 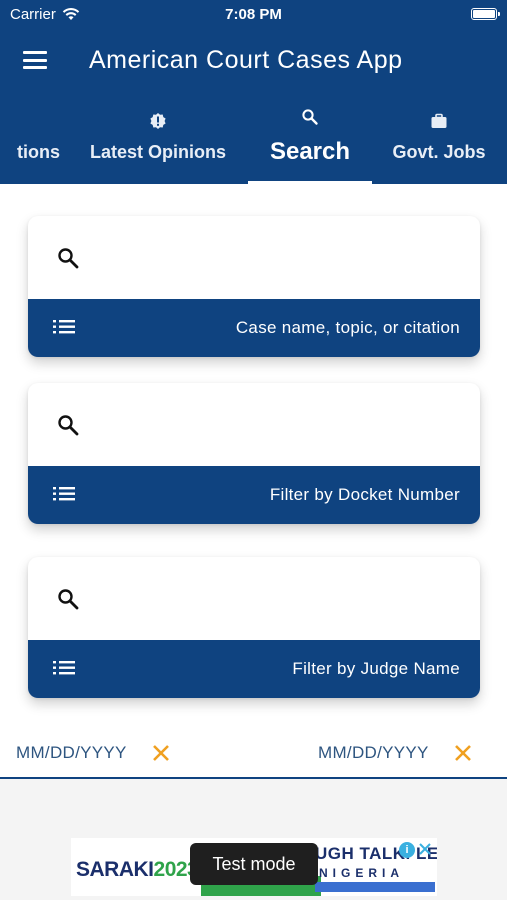 I want to click on ad-stripe, so click(x=375, y=887).